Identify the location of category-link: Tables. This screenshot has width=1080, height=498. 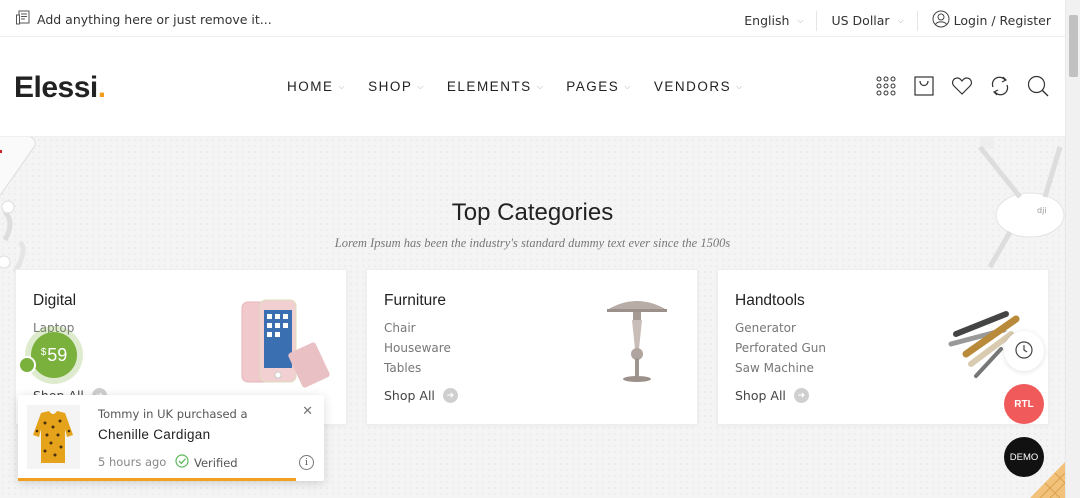
(402, 368).